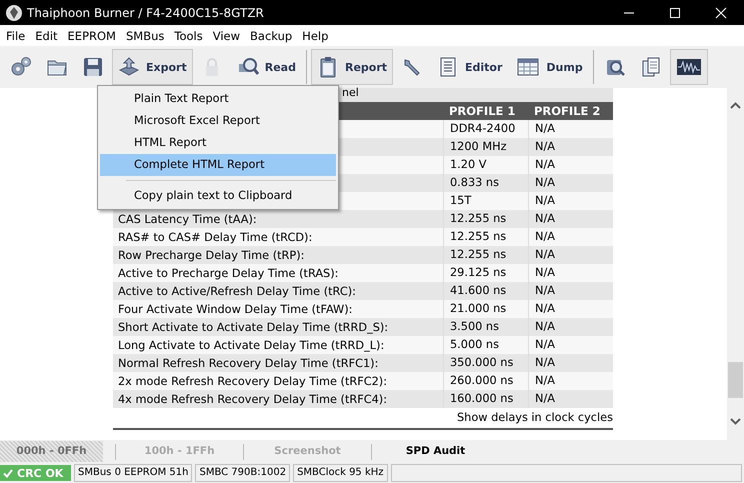 The width and height of the screenshot is (744, 483). Describe the element at coordinates (133, 473) in the screenshot. I see `status-field: SMBus 0 EEPROM 51h` at that location.